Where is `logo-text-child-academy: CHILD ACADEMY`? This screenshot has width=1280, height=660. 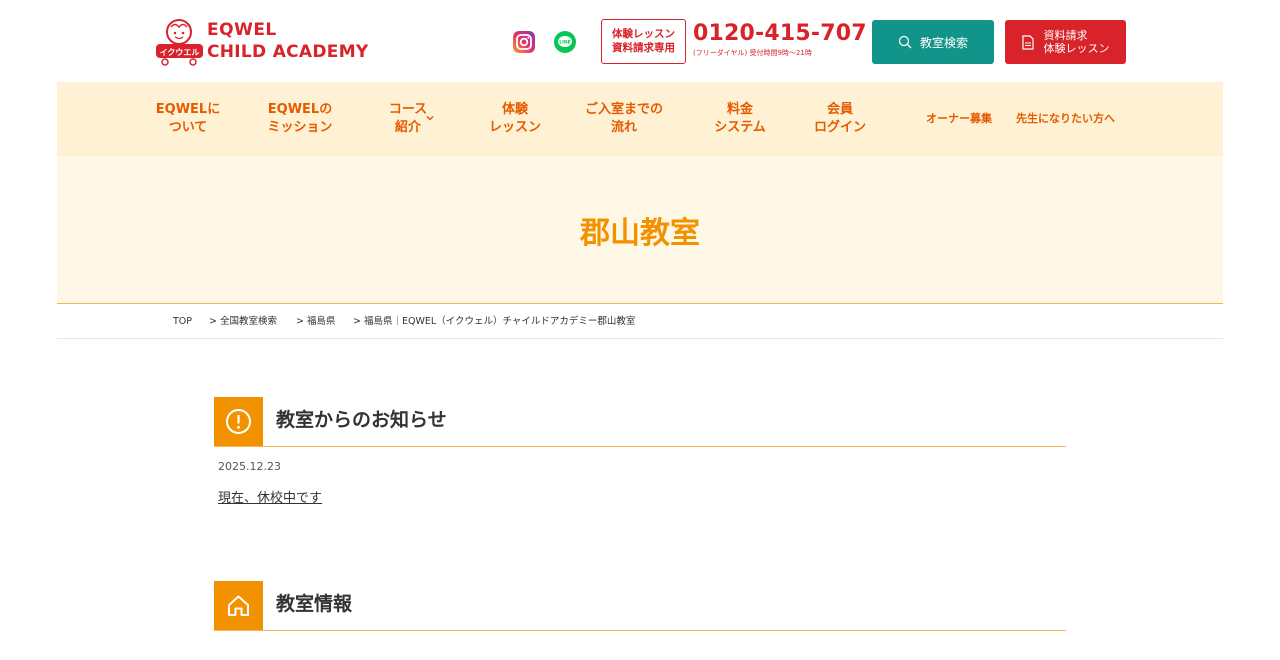
logo-text-child-academy: CHILD ACADEMY is located at coordinates (288, 52).